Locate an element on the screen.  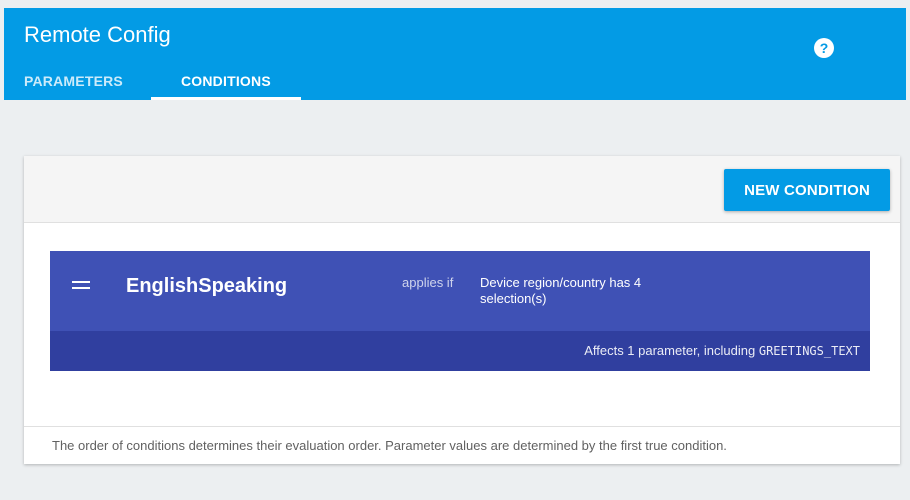
tab-bar: PARAMETERS CONDITIONS is located at coordinates (152, 81).